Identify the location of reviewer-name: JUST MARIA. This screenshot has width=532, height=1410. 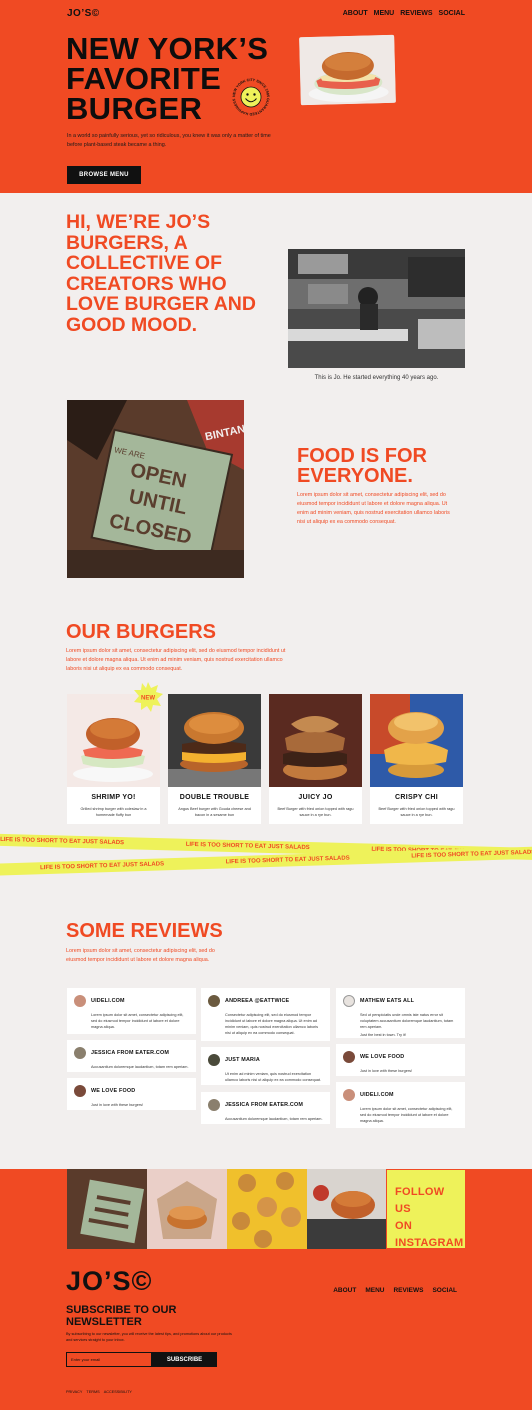
(242, 1060).